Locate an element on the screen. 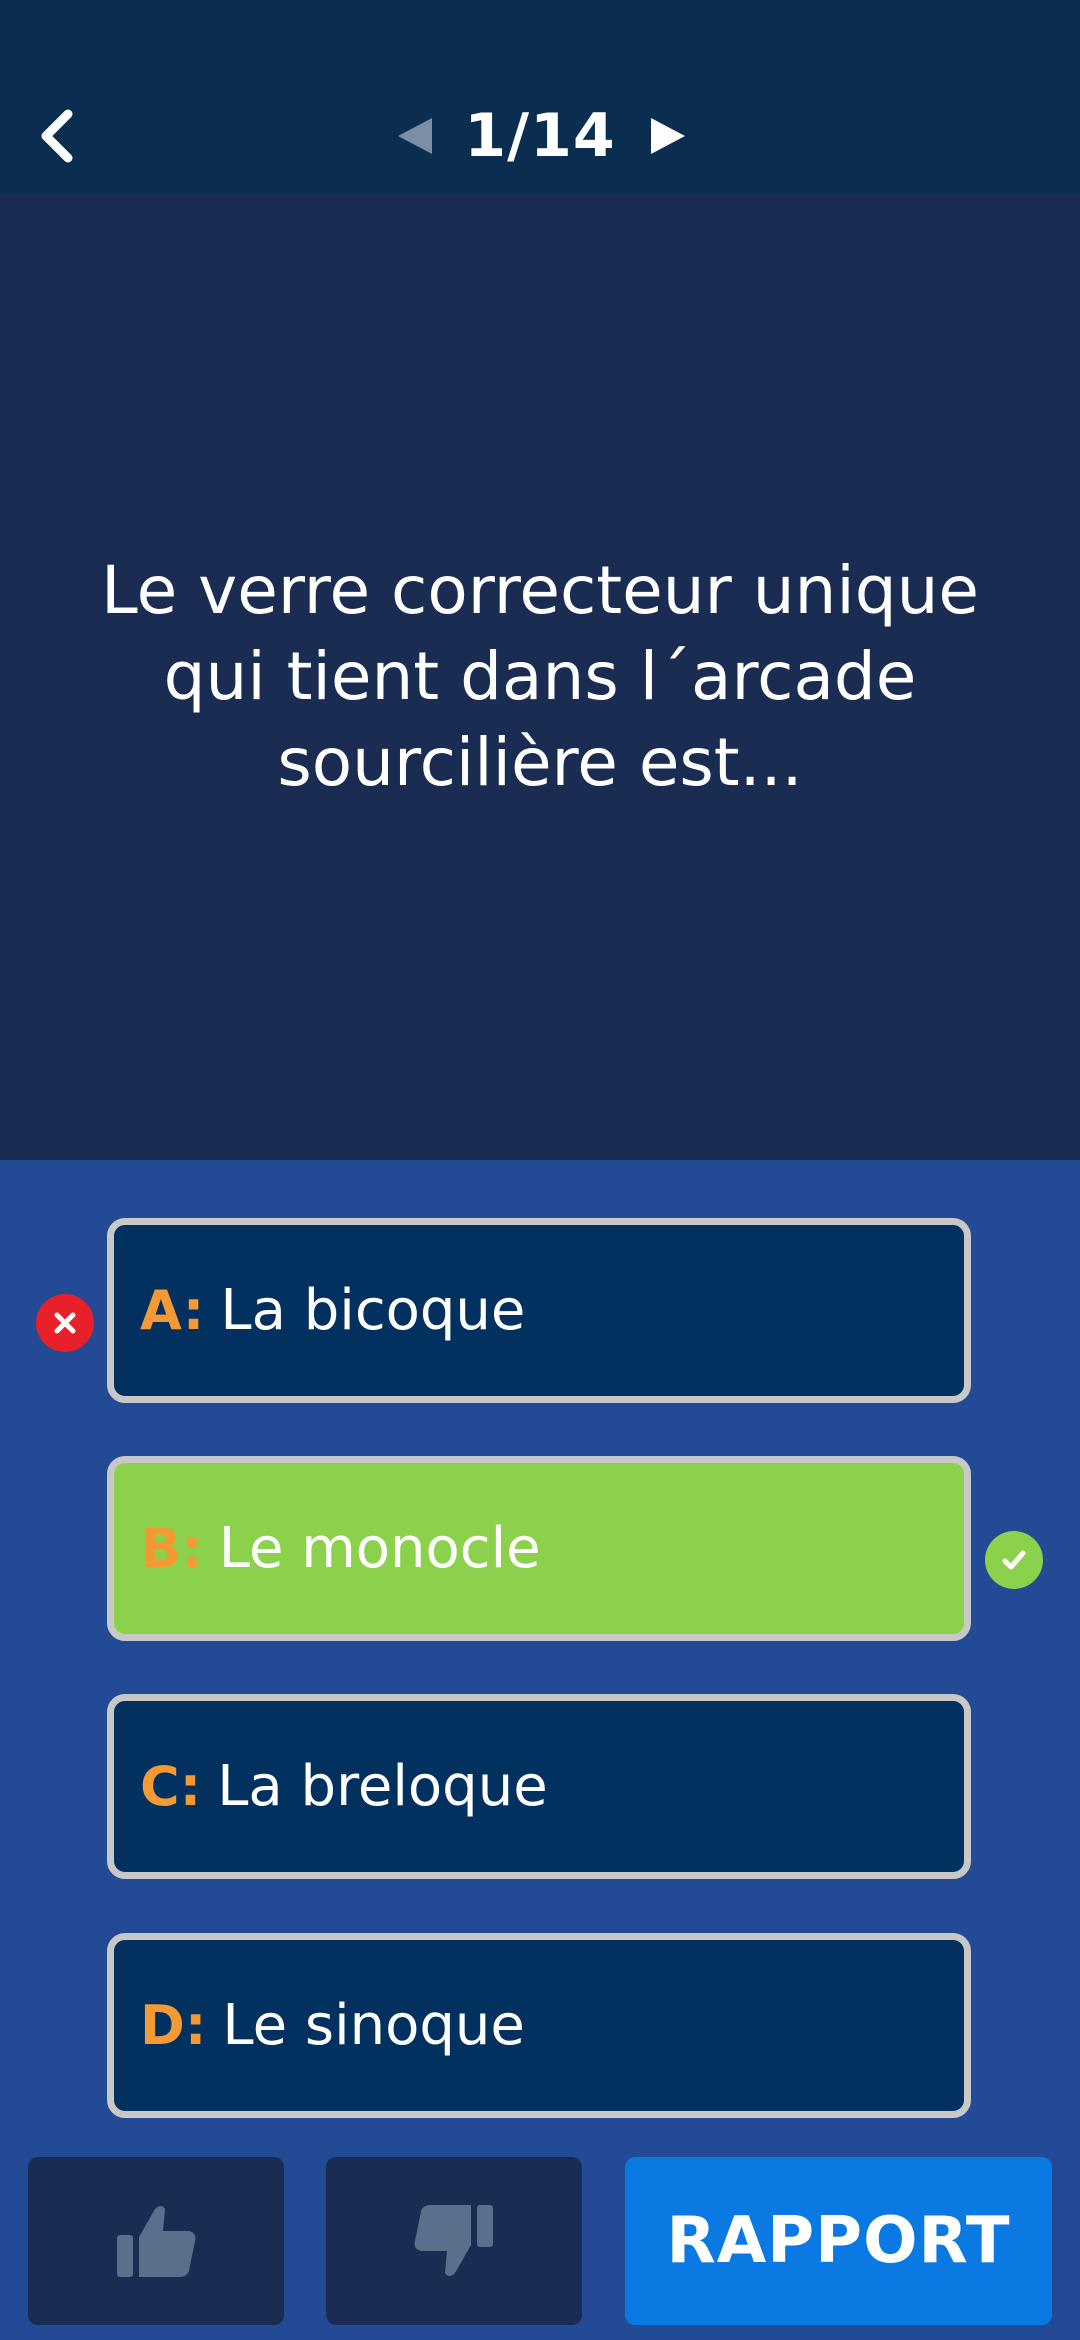 This screenshot has height=2340, width=1080. answer-option-b: B: Le monocle is located at coordinates (539, 1548).